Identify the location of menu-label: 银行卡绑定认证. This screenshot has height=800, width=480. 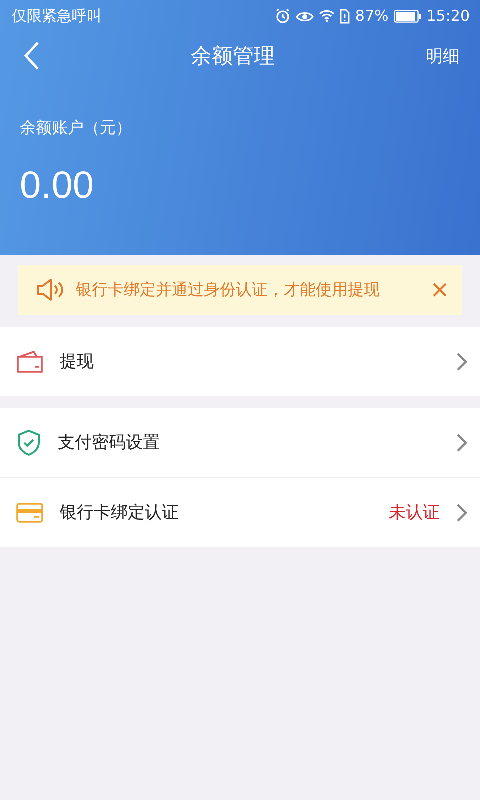
(120, 513).